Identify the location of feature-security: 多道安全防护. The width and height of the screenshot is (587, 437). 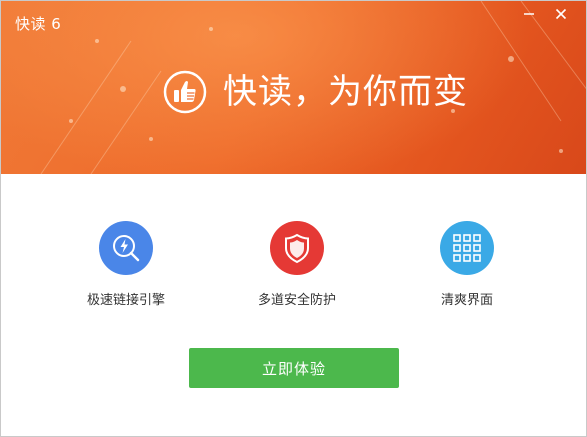
(297, 264).